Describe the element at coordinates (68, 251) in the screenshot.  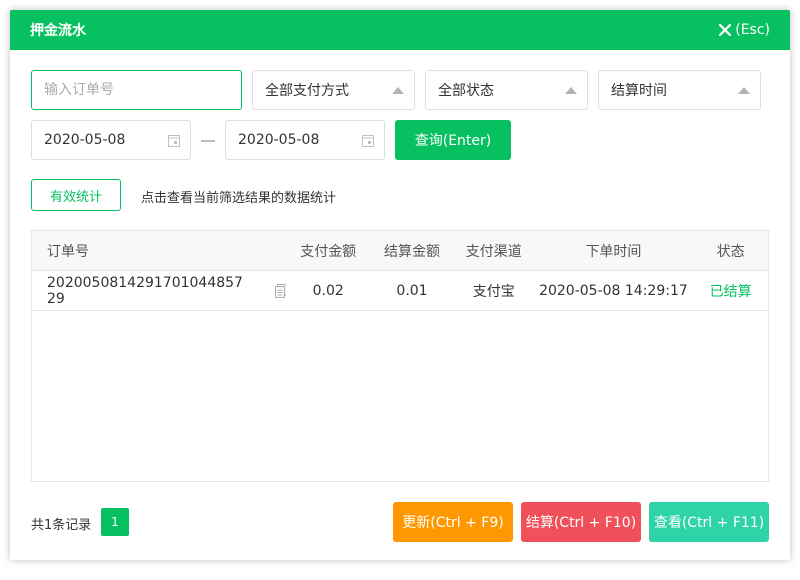
I see `header-order-no: 订单号` at that location.